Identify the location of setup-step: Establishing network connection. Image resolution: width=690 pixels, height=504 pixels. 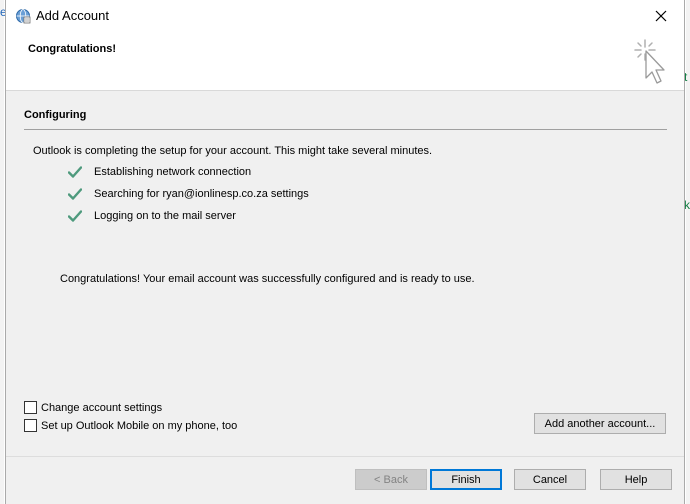
(159, 172).